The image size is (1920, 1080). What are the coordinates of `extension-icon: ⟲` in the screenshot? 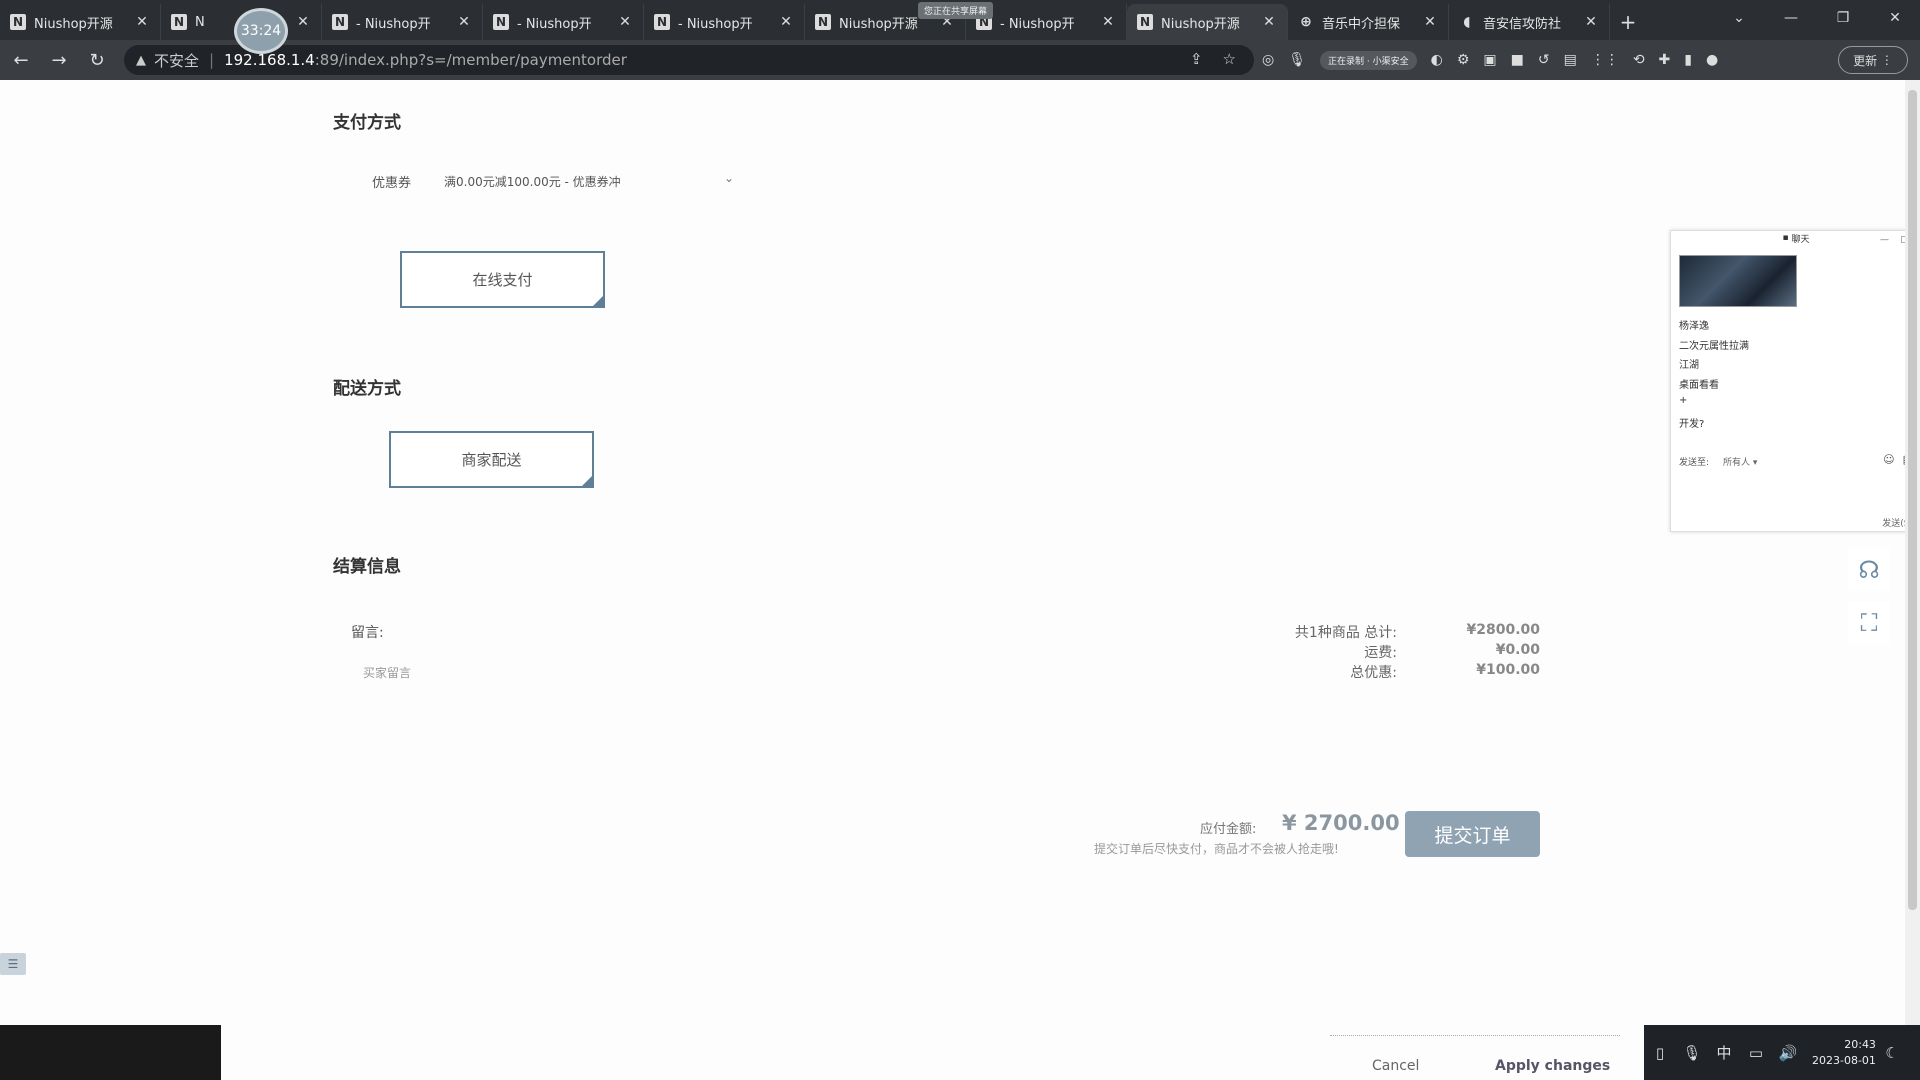 It's located at (1639, 60).